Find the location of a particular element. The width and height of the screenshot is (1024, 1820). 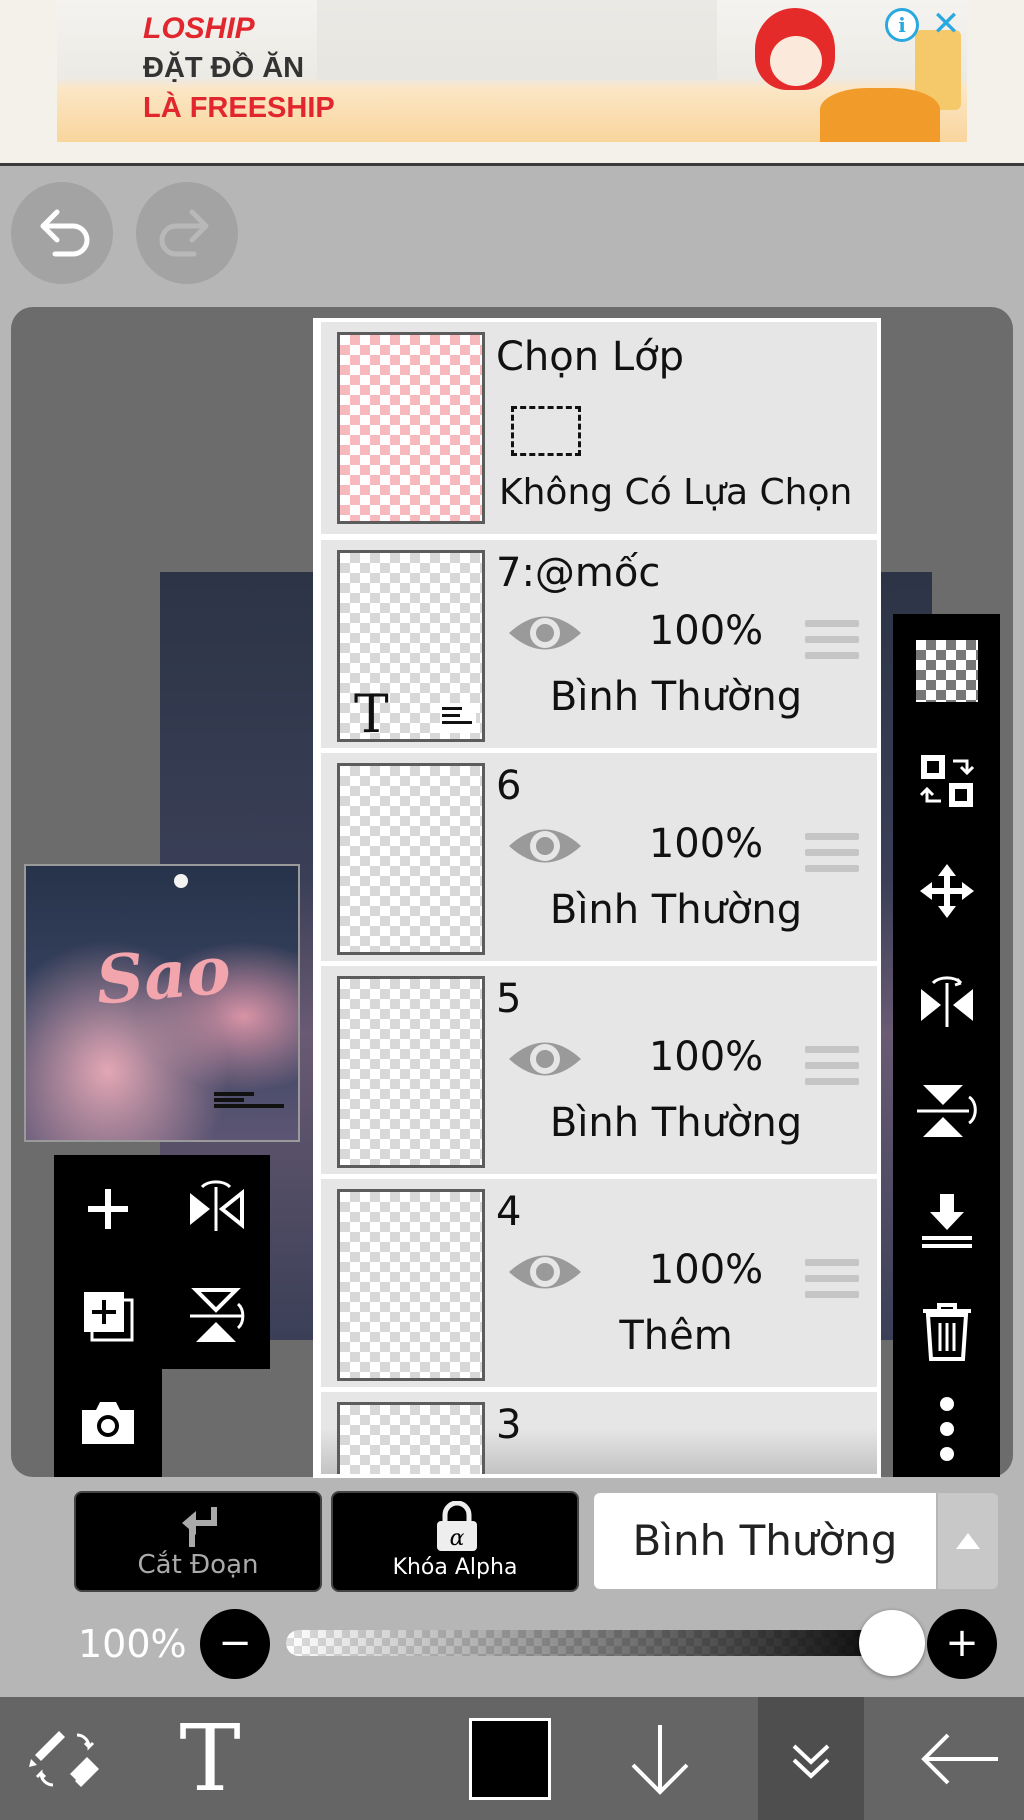

layer-down-button is located at coordinates (660, 1758).